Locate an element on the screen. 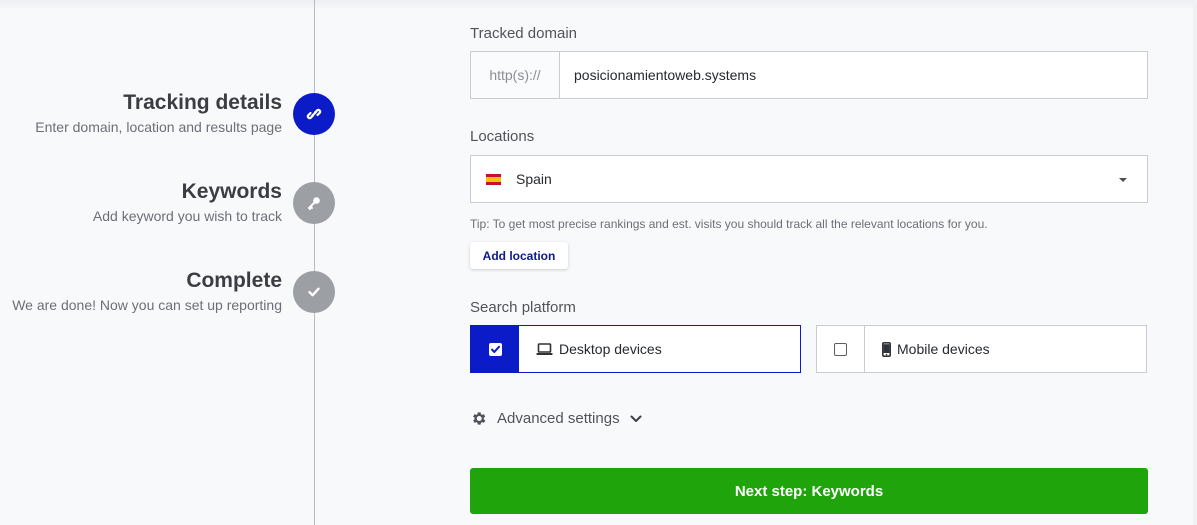  tracked-domain-label: Tracked domain is located at coordinates (523, 33).